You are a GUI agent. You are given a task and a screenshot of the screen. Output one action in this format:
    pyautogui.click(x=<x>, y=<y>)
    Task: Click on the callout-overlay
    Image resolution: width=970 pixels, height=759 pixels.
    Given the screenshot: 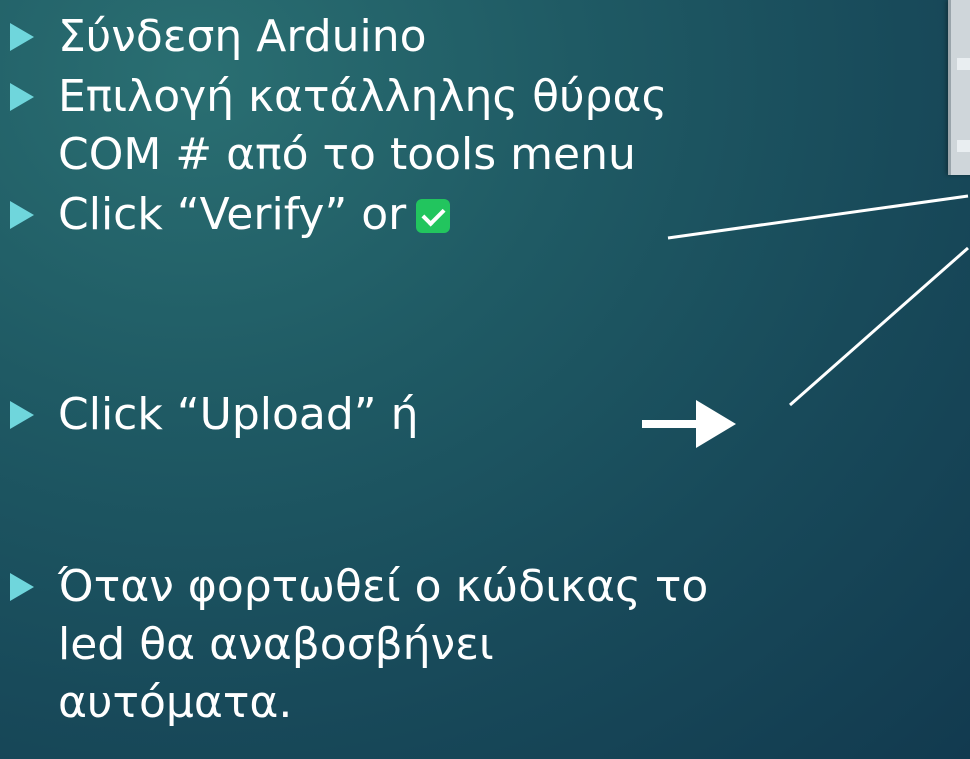 What is the action you would take?
    pyautogui.click(x=805, y=321)
    